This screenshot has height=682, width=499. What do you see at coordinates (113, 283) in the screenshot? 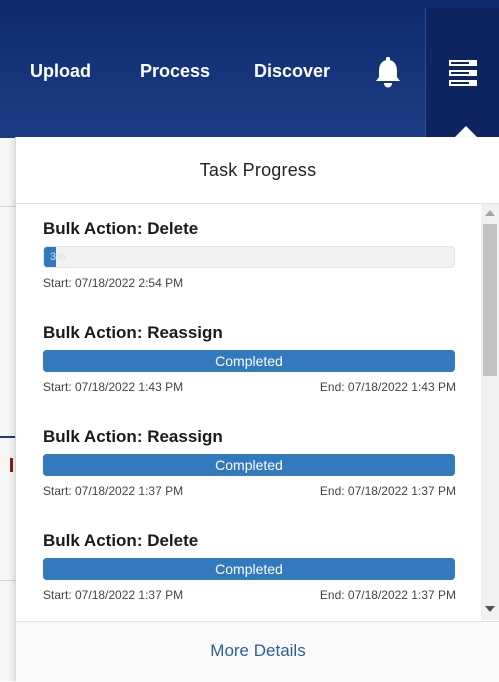
I see `task-start-time: Start: 07/18/2022 2:54 PM` at bounding box center [113, 283].